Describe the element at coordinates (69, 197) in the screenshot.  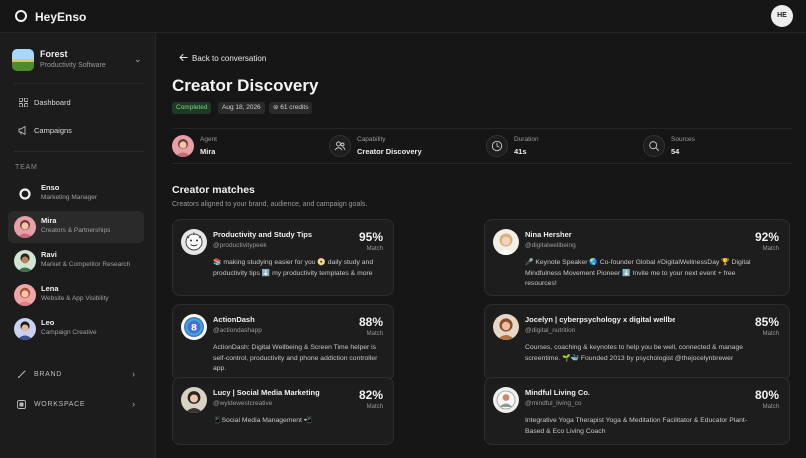
I see `team-member-role: Marketing Manager` at that location.